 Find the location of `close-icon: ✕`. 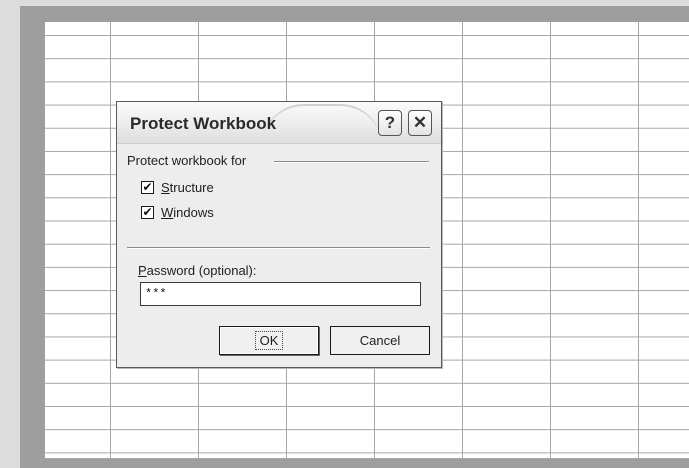

close-icon: ✕ is located at coordinates (420, 123).